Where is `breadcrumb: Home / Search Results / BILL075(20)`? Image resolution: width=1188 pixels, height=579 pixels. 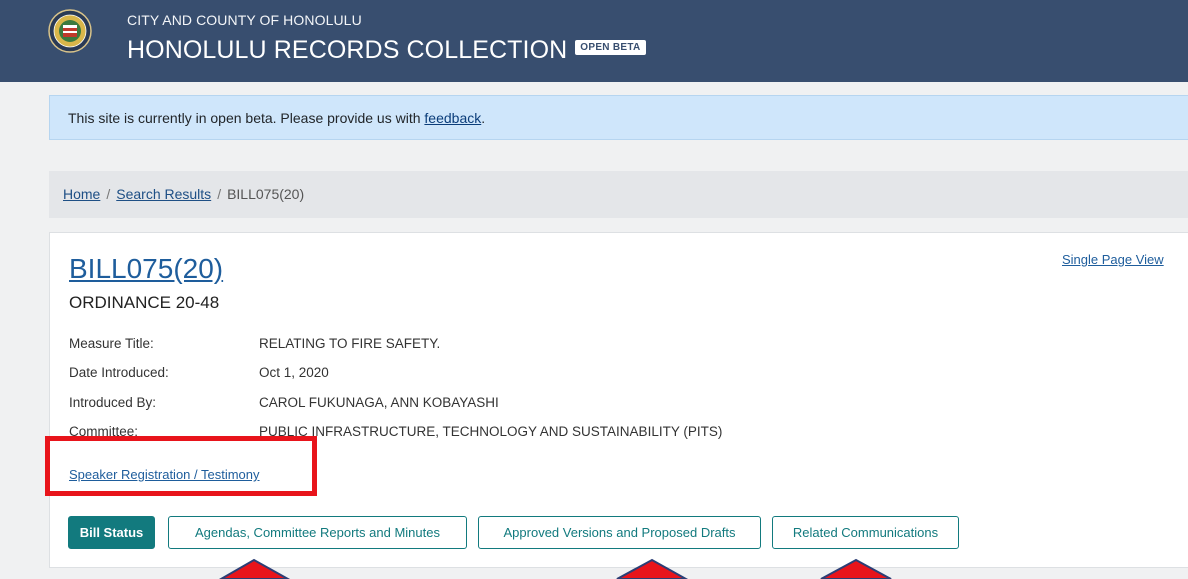 breadcrumb: Home / Search Results / BILL075(20) is located at coordinates (618, 194).